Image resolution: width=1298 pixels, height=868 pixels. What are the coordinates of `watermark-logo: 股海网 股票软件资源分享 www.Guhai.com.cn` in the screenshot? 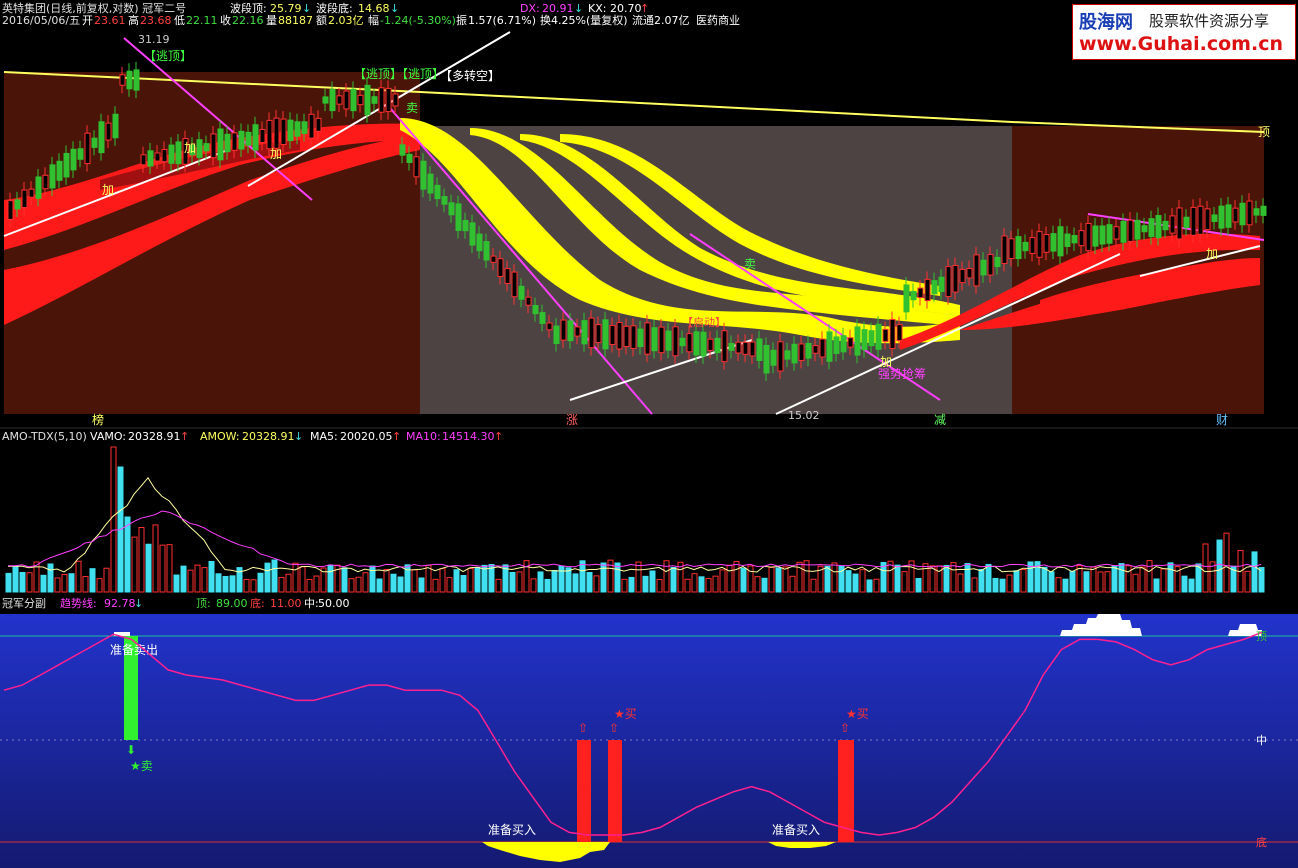 It's located at (1184, 32).